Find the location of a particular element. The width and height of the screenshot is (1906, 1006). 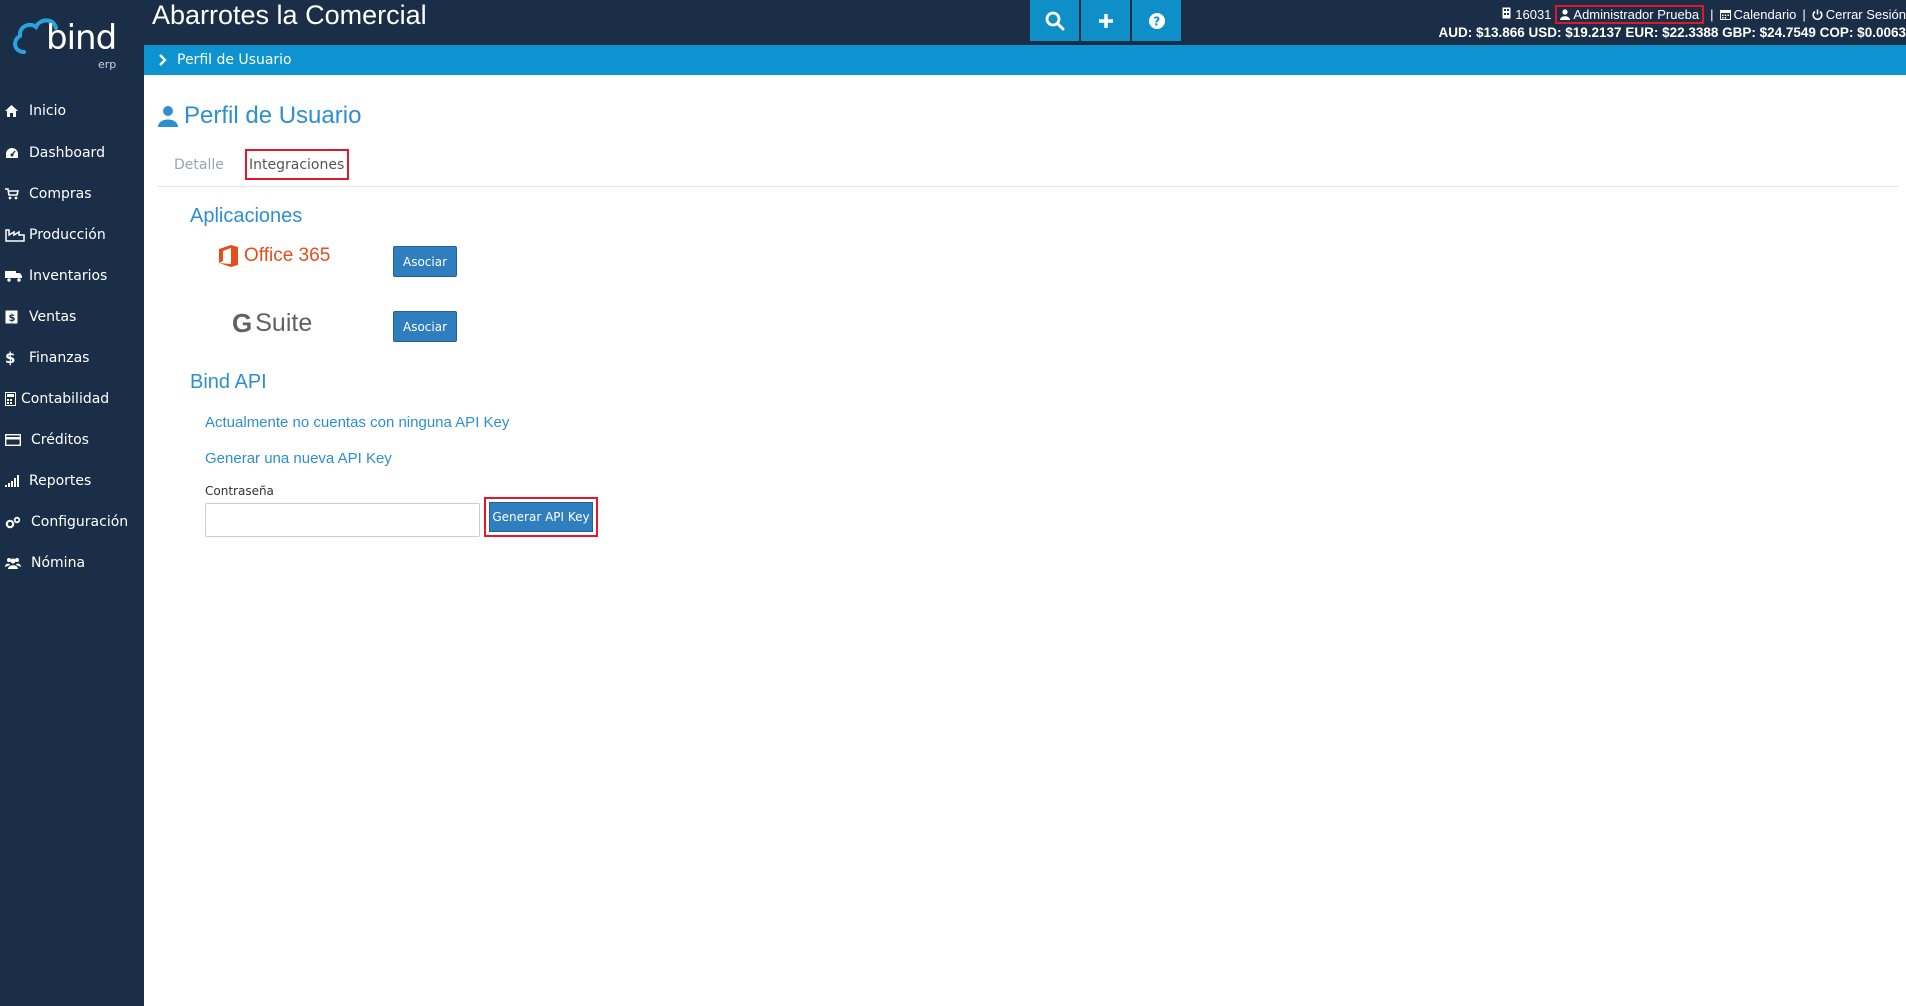

logo-sub: erp is located at coordinates (107, 64).